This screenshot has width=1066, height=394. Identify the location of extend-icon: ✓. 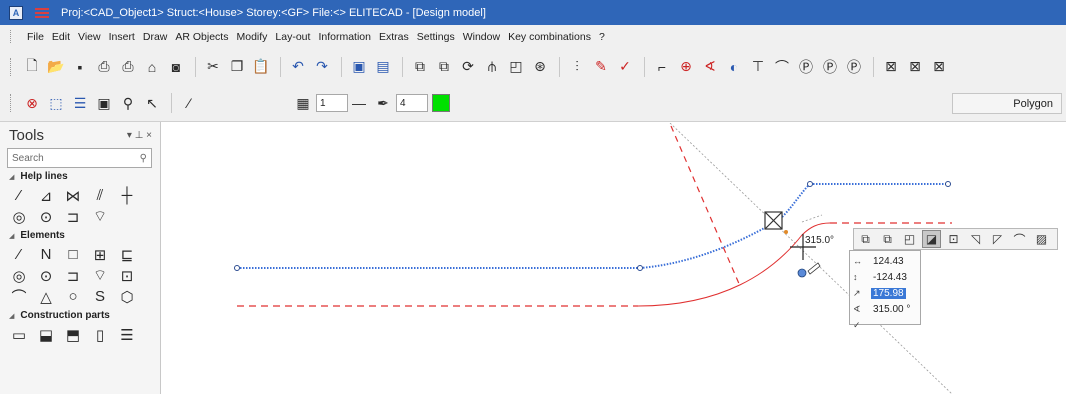
(625, 67).